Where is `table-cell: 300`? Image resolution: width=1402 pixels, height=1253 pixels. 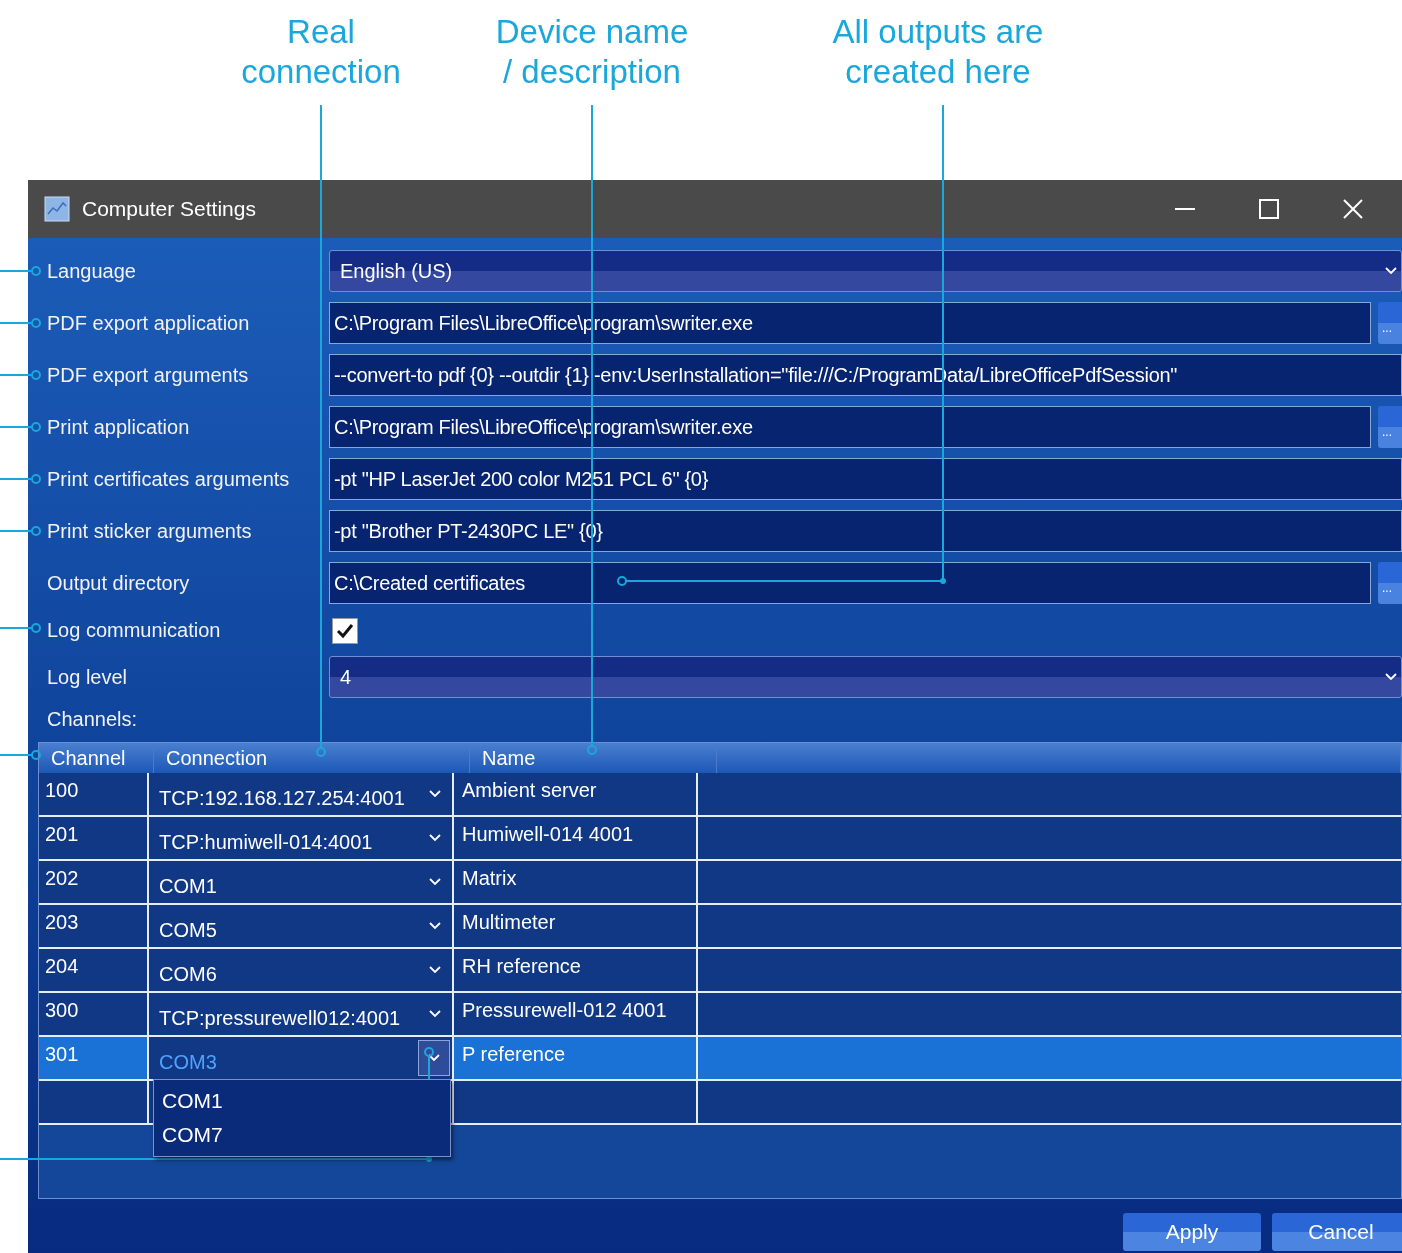 table-cell: 300 is located at coordinates (62, 1010).